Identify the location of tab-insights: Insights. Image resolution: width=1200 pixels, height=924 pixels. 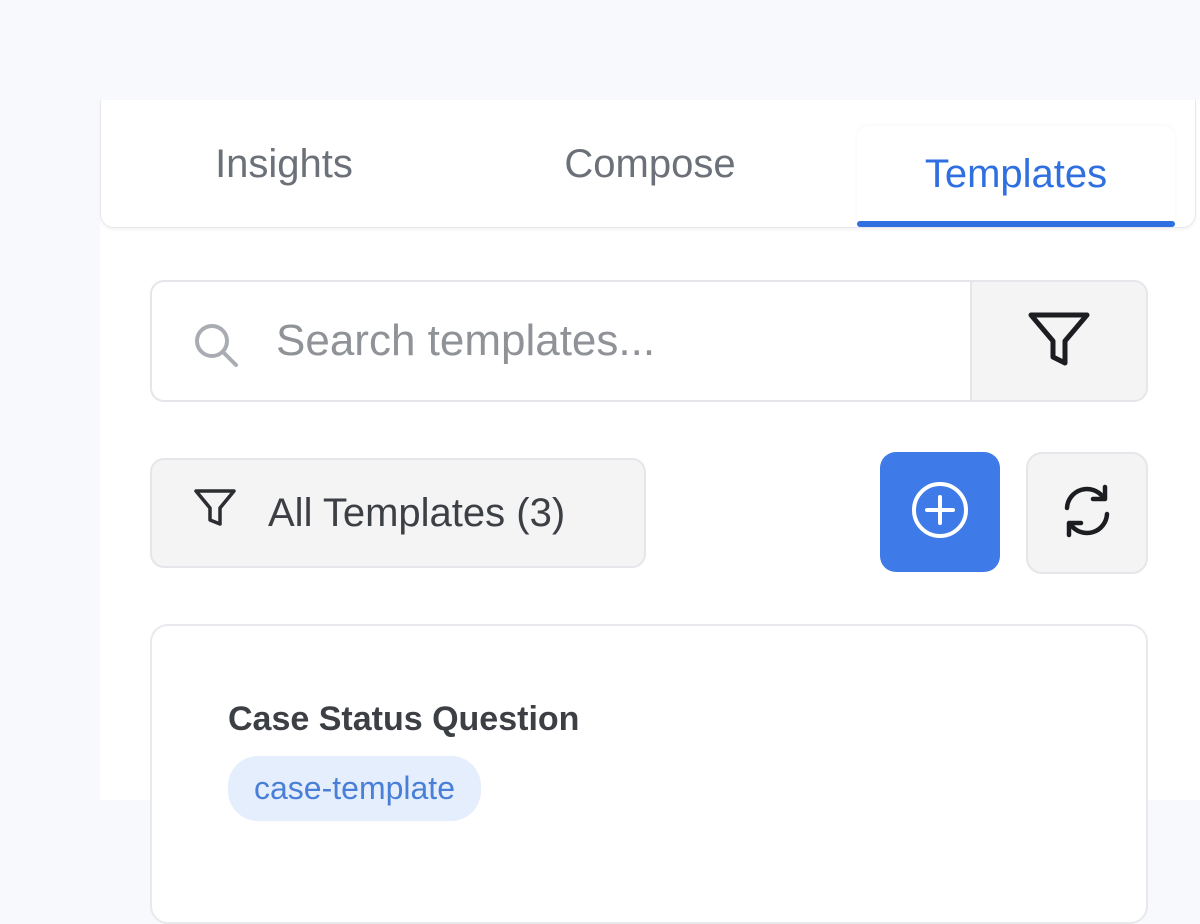
(284, 164).